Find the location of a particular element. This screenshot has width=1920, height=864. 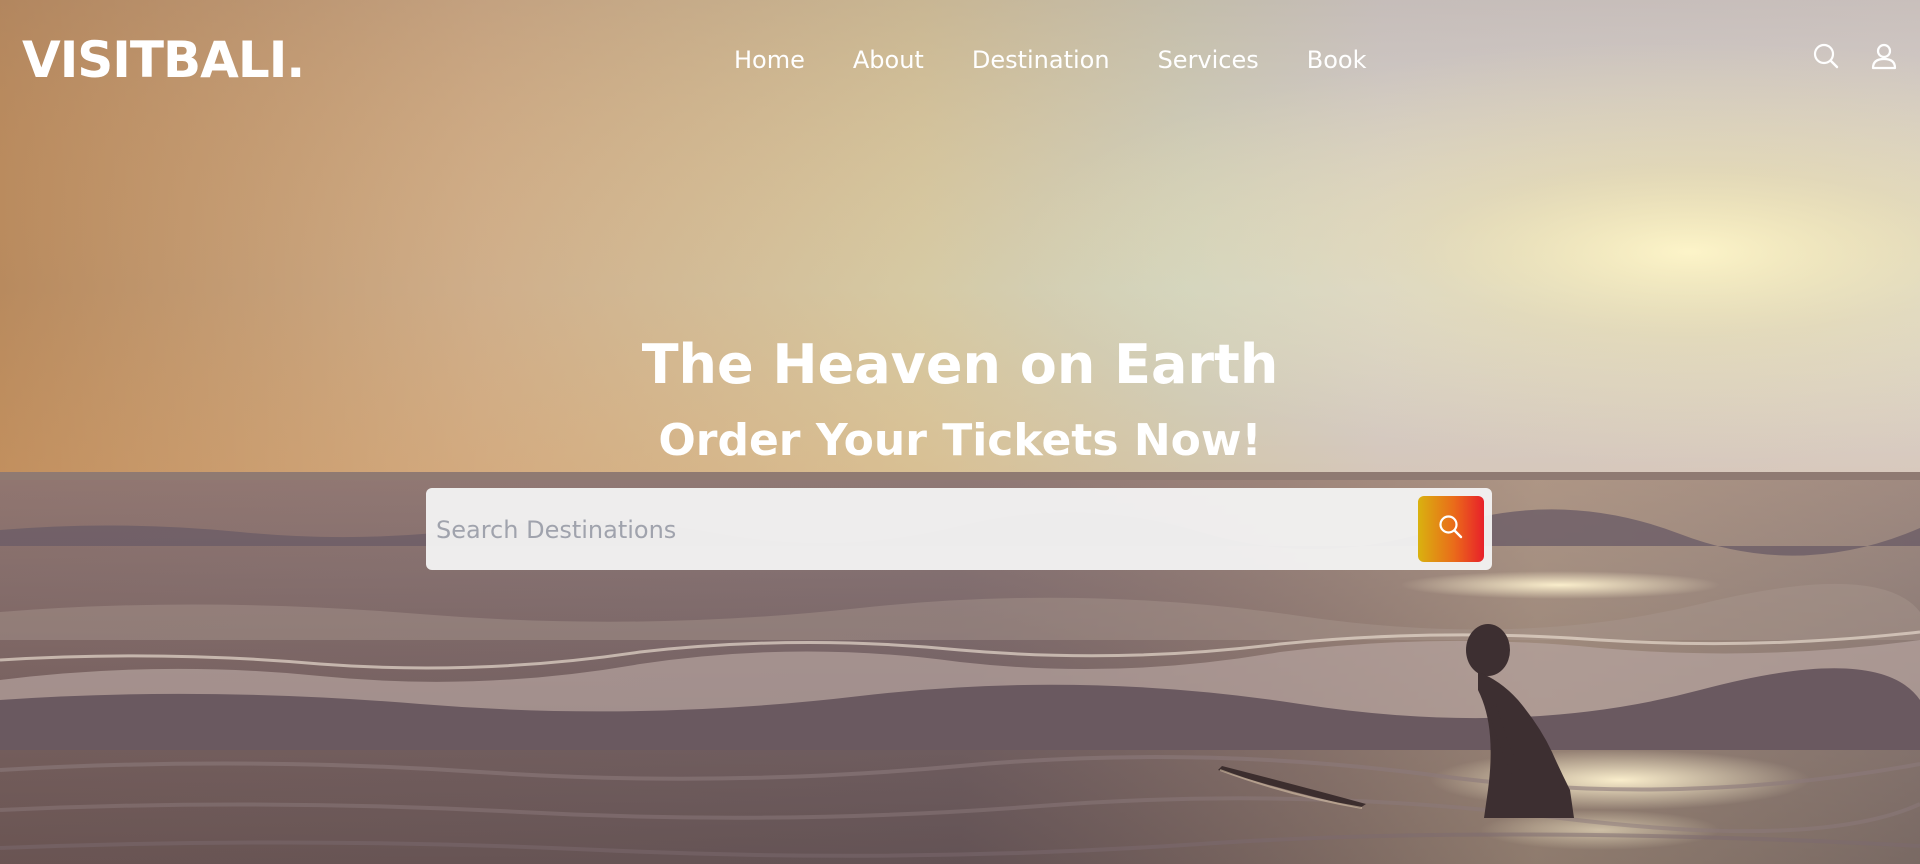

search-input is located at coordinates (916, 530).